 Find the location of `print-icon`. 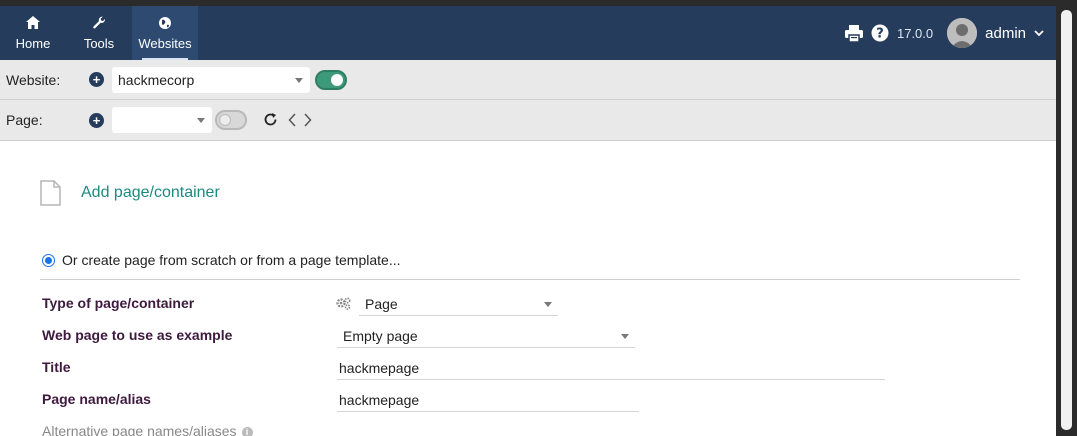

print-icon is located at coordinates (853, 33).